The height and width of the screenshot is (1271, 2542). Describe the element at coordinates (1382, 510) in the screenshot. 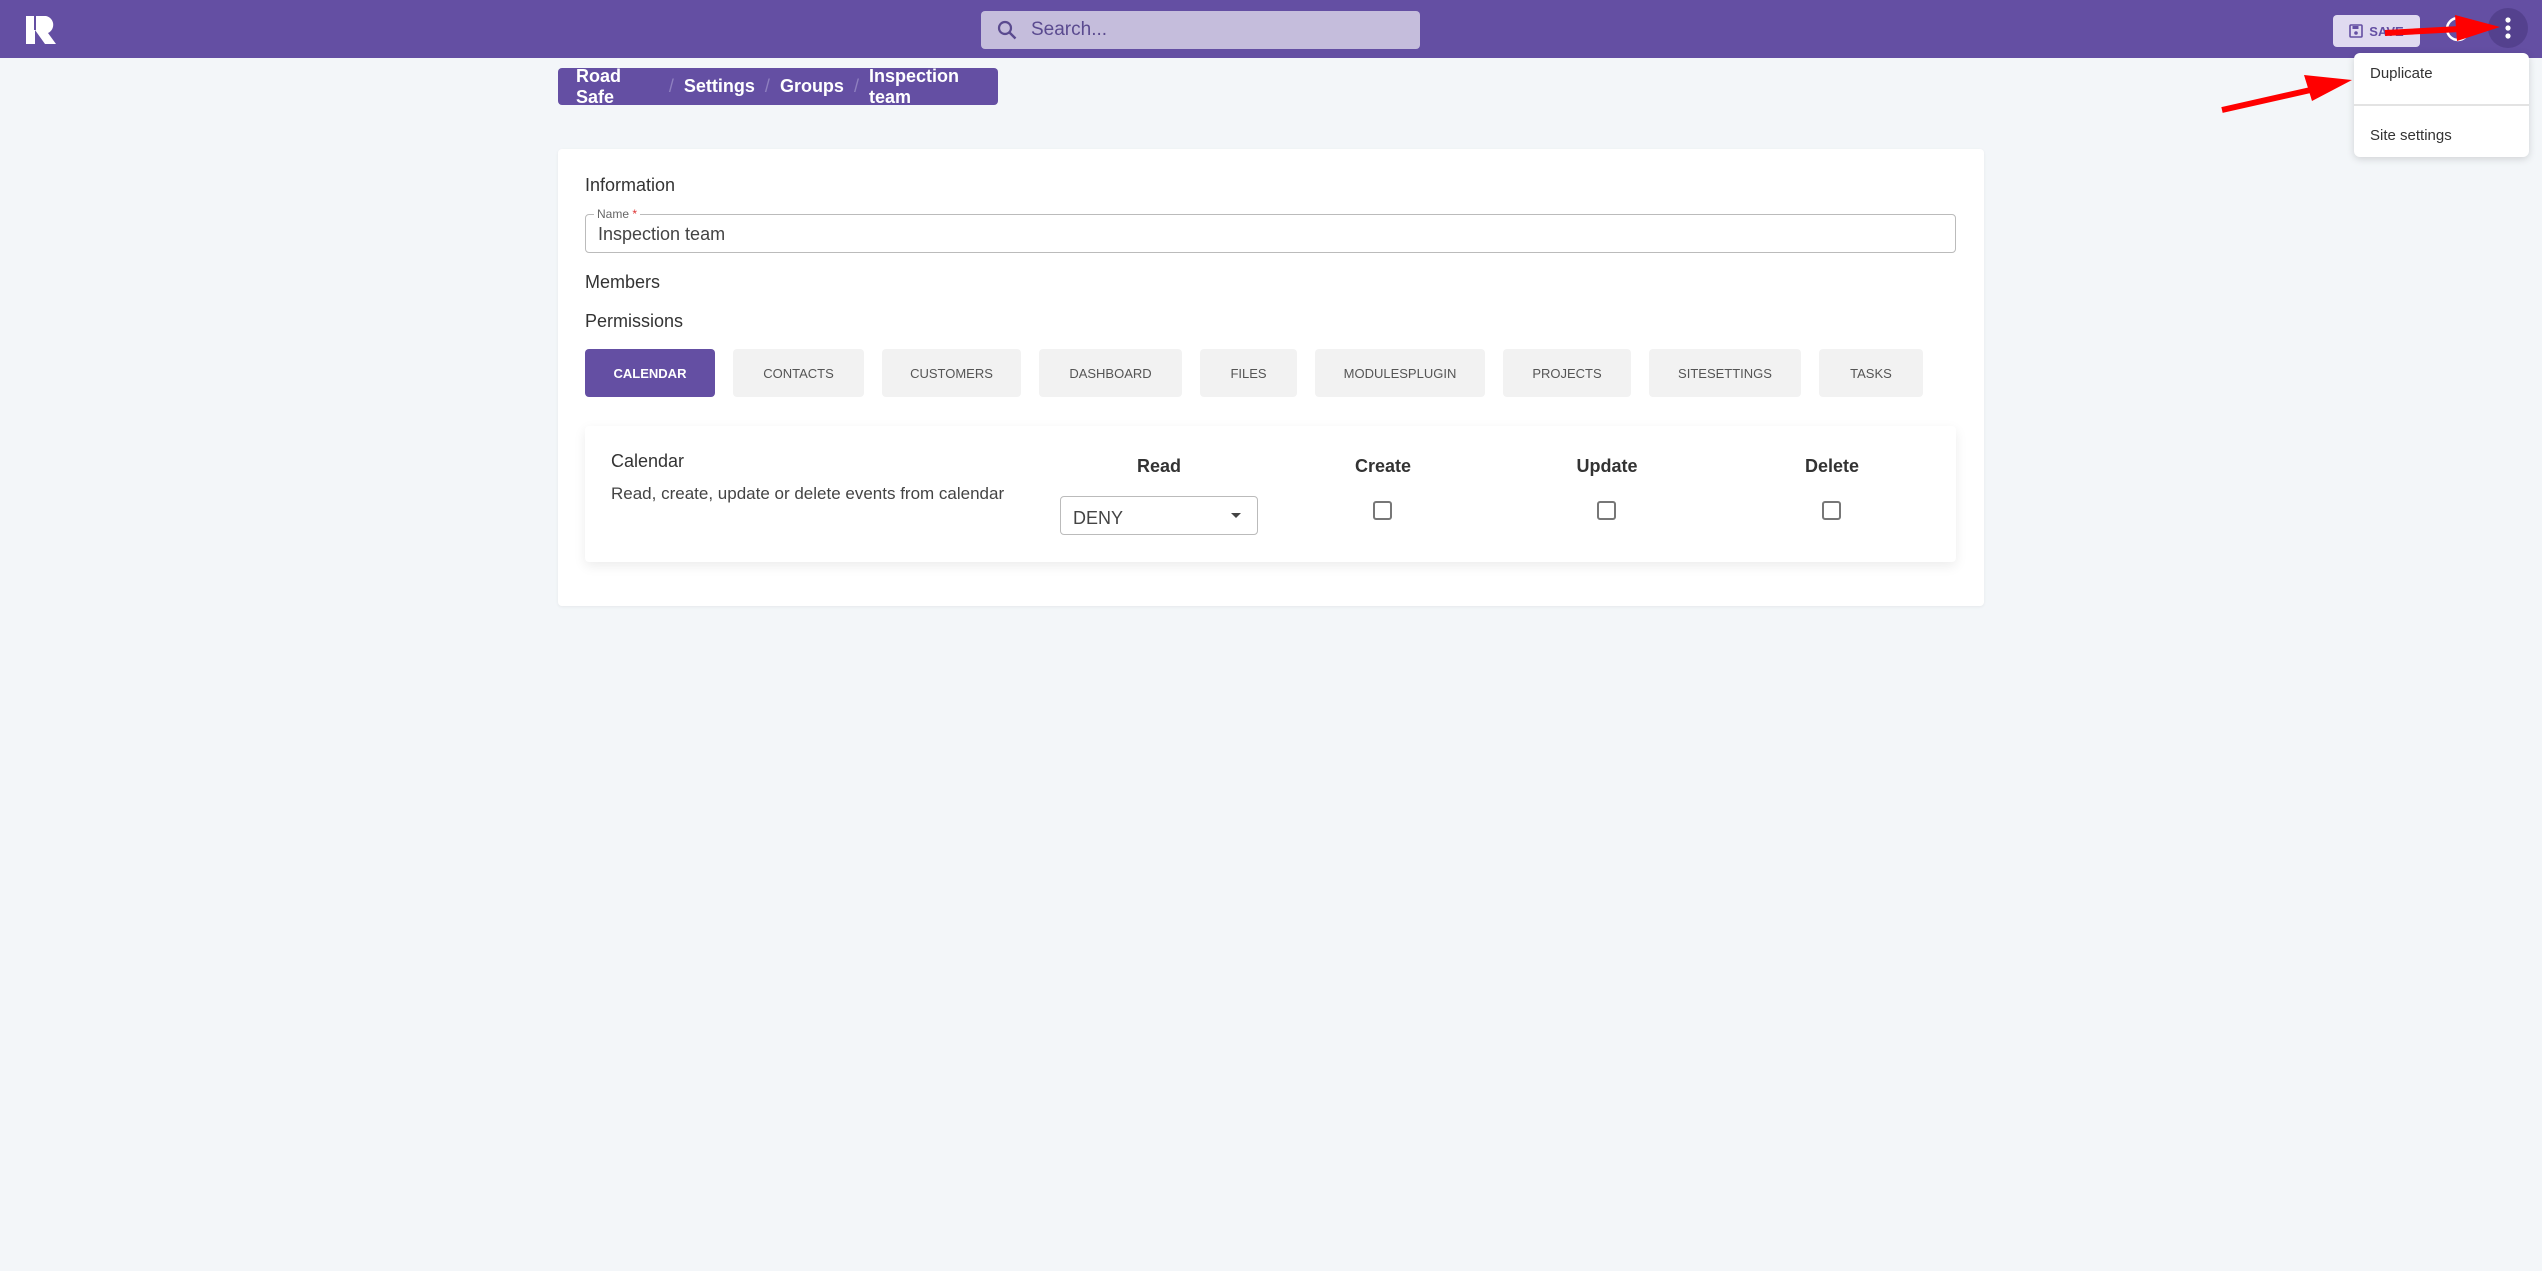

I see `create-checkbox` at that location.